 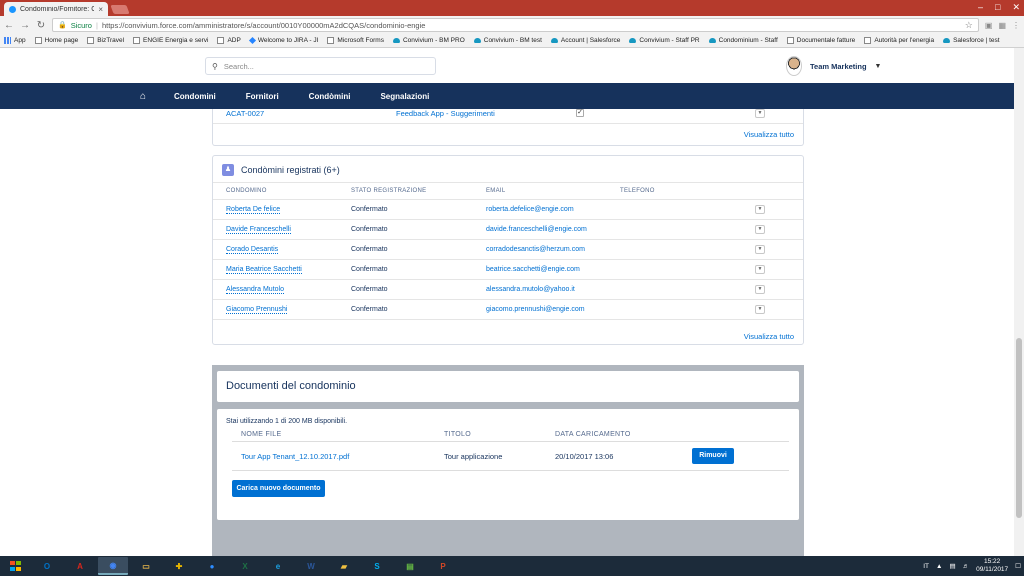 I want to click on chrome-app-icon: ◉, so click(x=113, y=566).